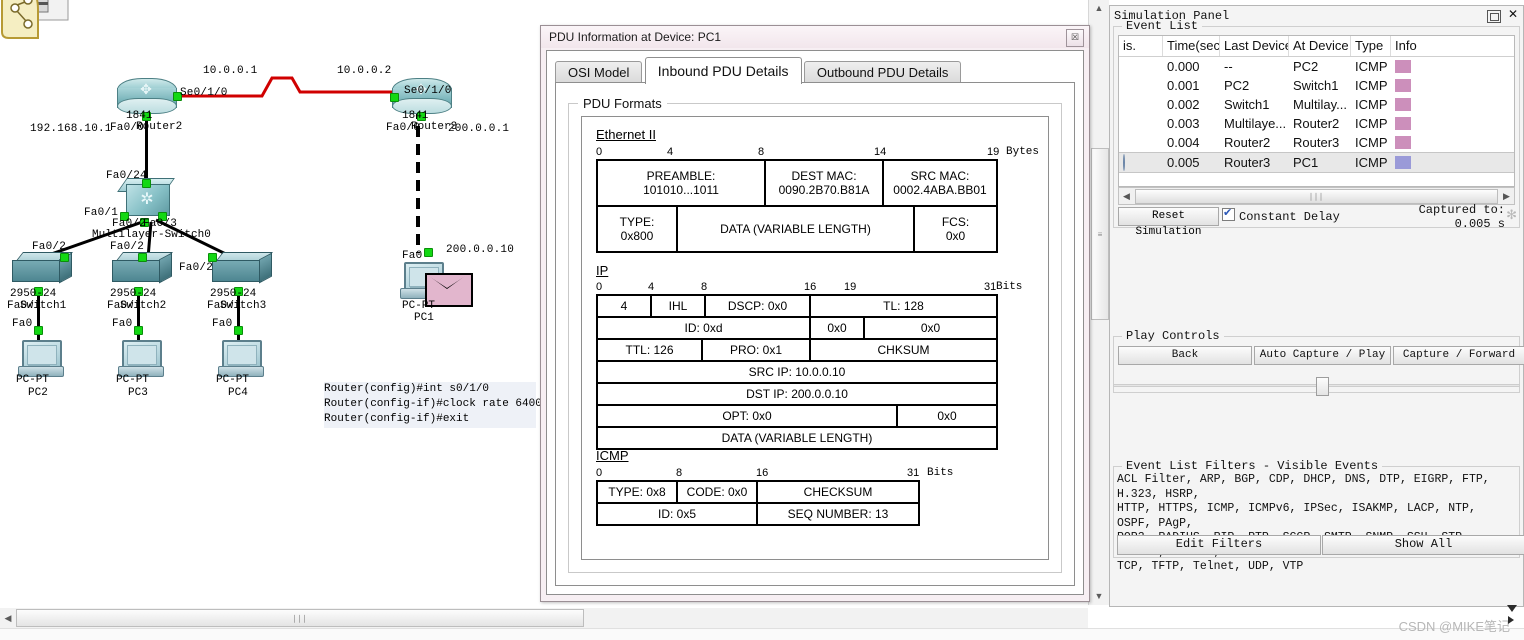  Describe the element at coordinates (71, 129) in the screenshot. I see `label-r2-lan-ip: 192.168.10.1` at that location.